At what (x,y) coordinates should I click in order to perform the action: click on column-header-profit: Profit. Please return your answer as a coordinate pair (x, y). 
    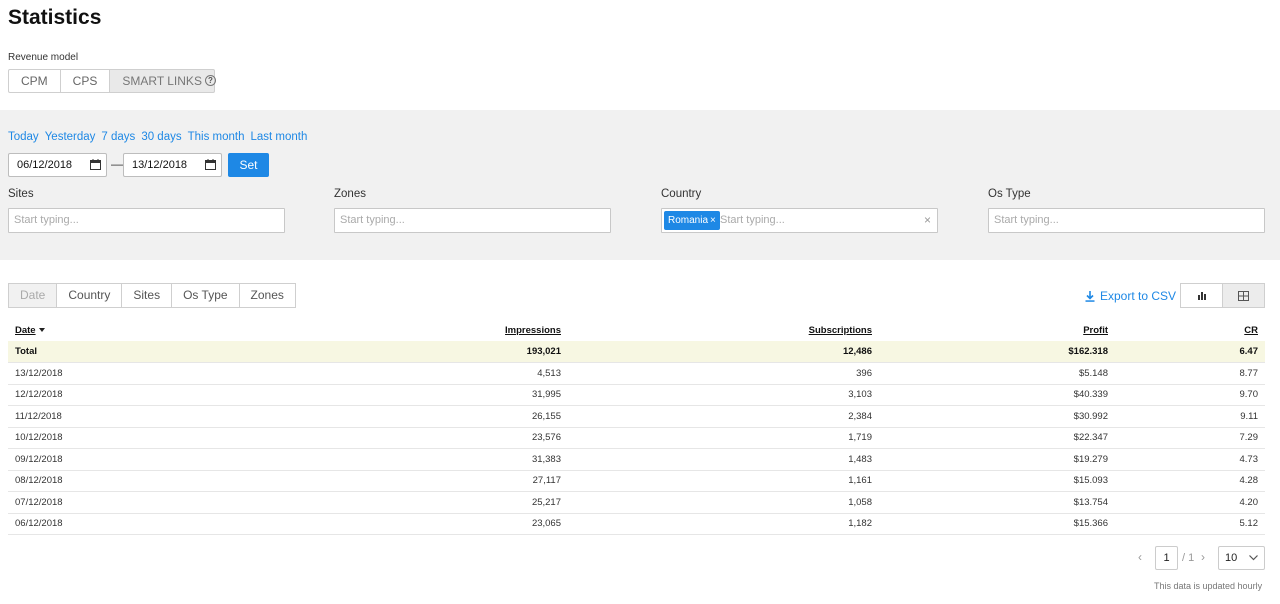
    Looking at the image, I should click on (997, 330).